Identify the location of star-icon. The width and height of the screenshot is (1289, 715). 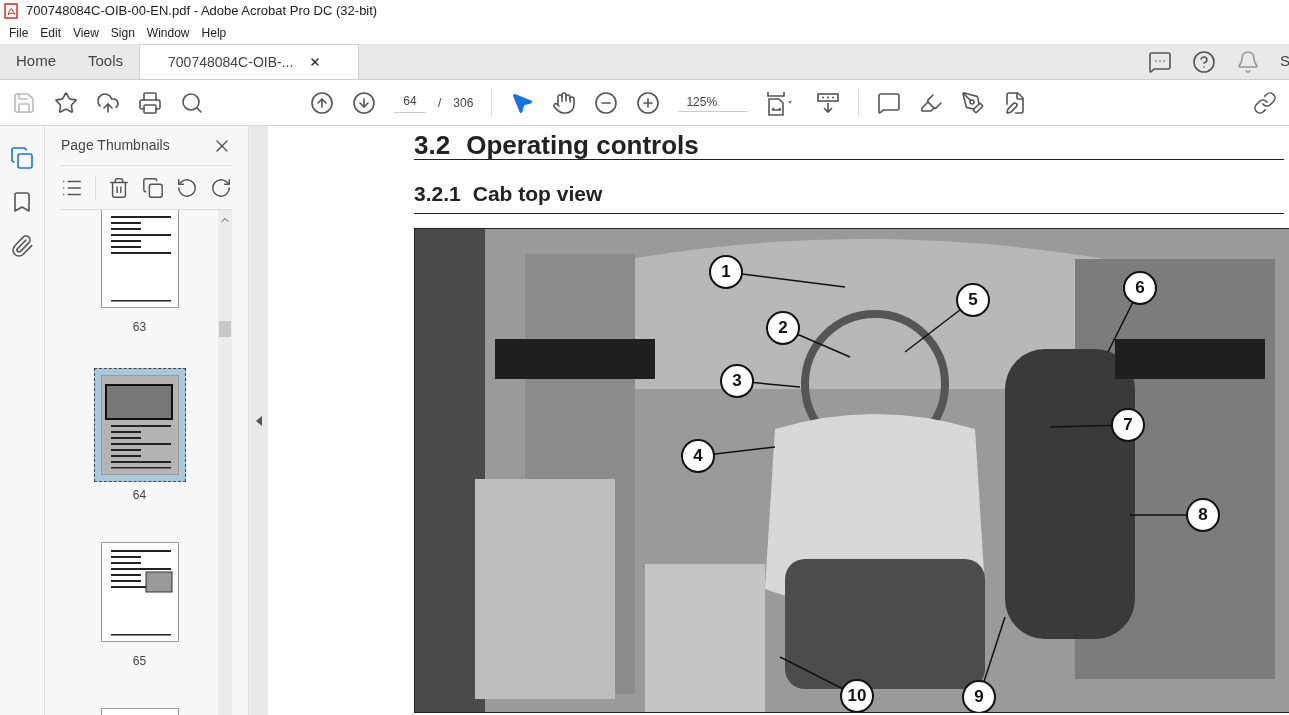
(66, 102).